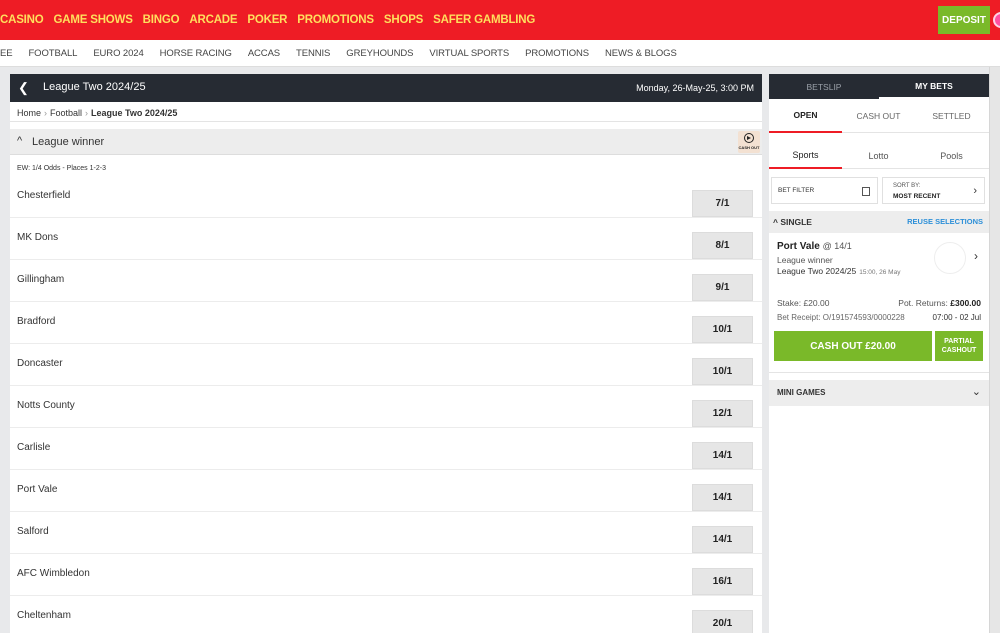  Describe the element at coordinates (66, 113) in the screenshot. I see `breadcrumb-football: Football` at that location.